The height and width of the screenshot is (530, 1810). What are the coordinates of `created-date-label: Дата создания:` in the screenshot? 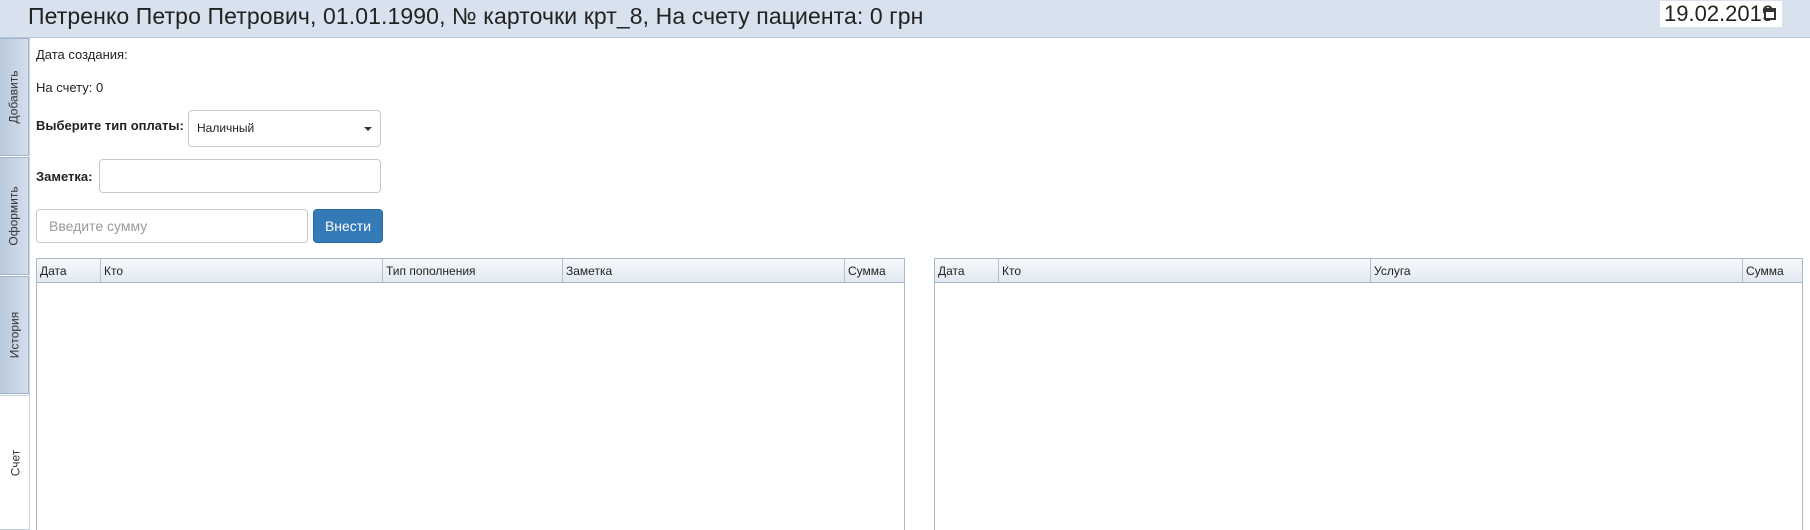 It's located at (82, 54).